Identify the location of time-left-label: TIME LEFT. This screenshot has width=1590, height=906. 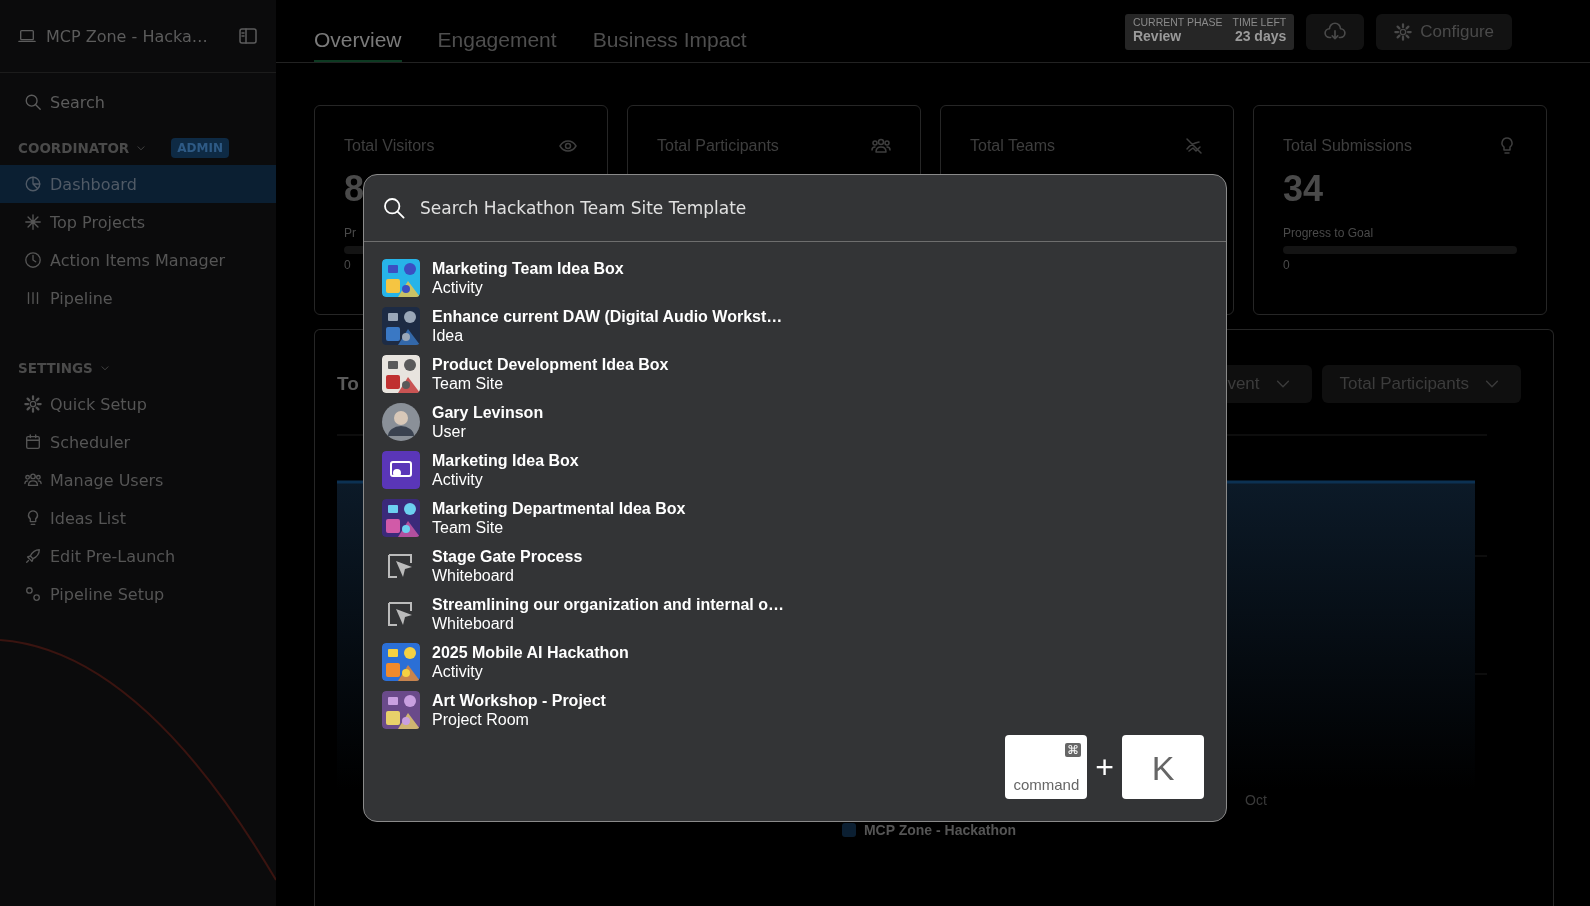
(1259, 22).